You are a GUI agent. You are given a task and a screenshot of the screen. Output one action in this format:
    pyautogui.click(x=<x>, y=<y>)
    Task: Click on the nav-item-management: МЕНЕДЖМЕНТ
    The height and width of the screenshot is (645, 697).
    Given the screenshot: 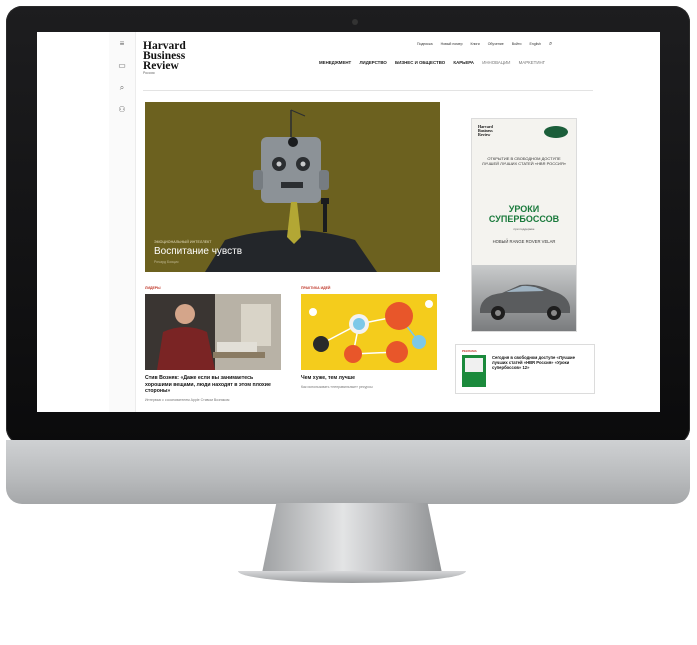 What is the action you would take?
    pyautogui.click(x=335, y=62)
    